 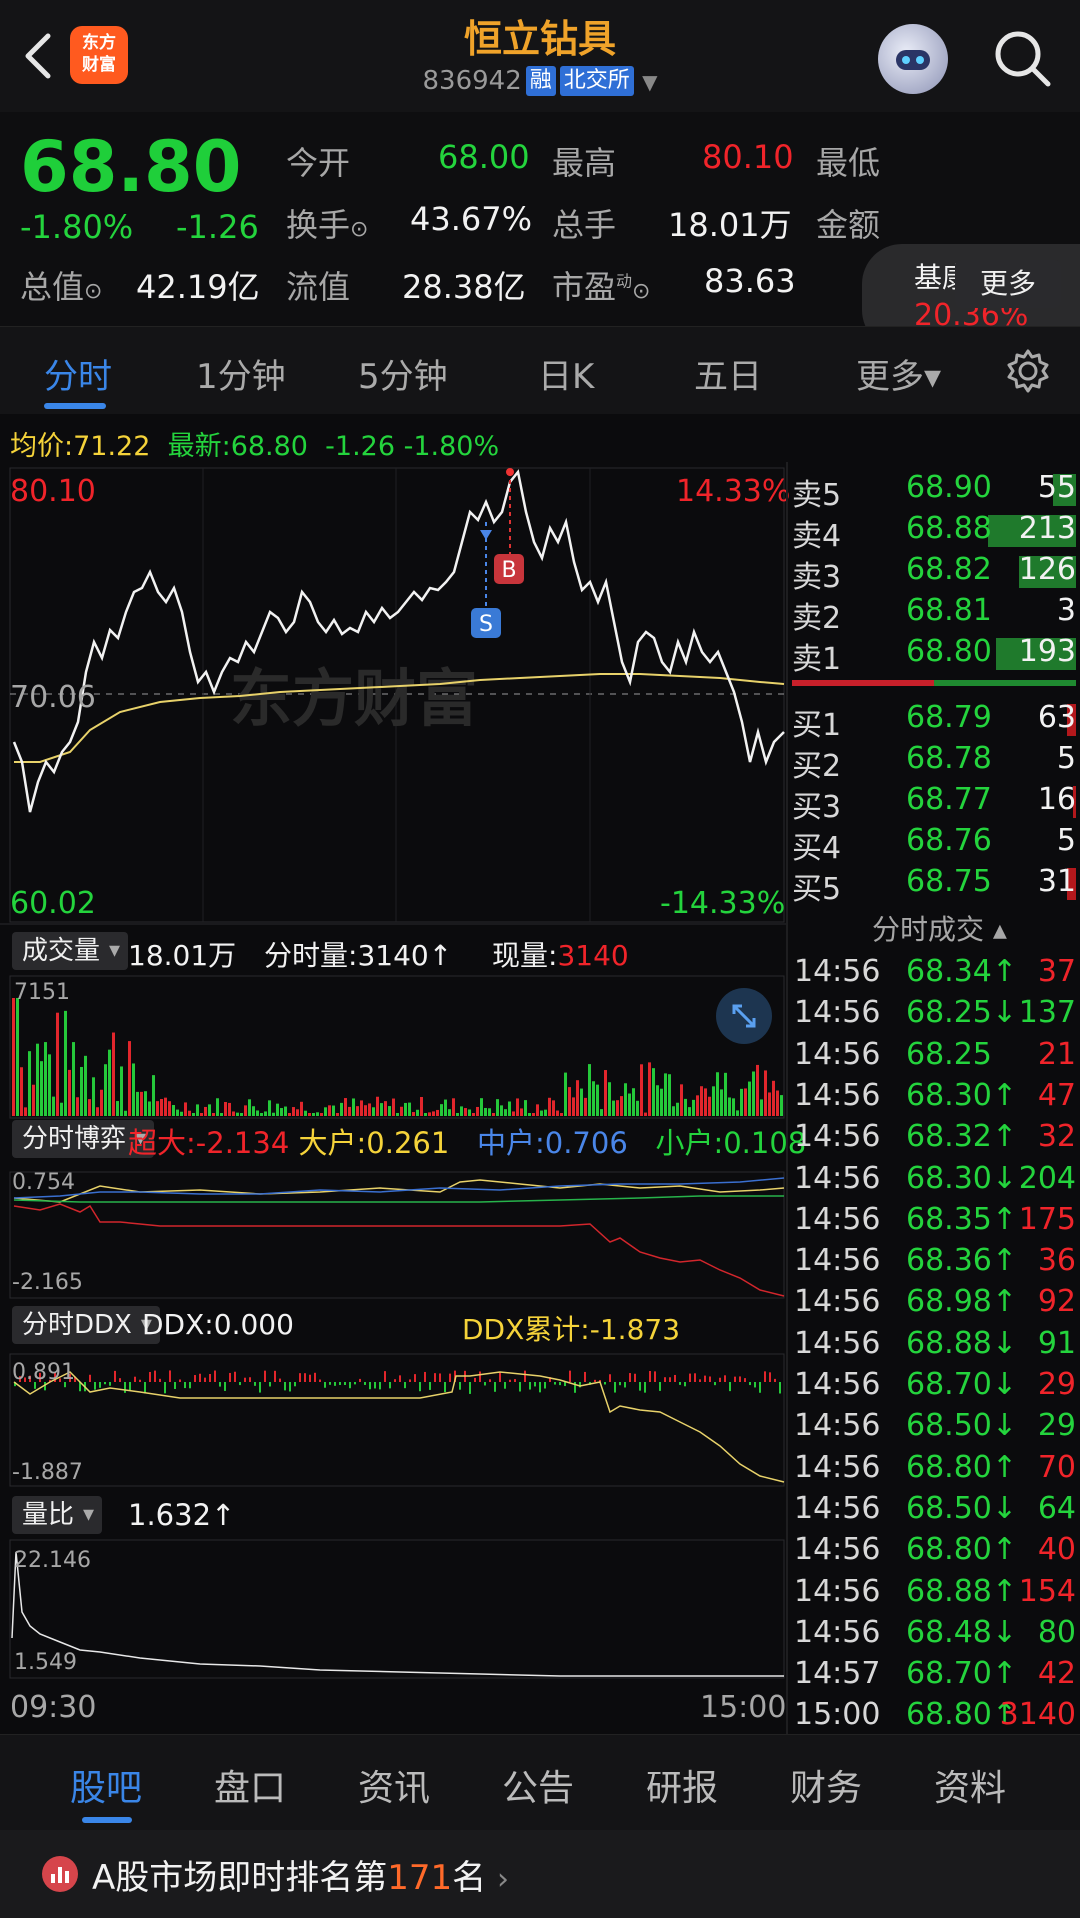 What do you see at coordinates (1056, 799) in the screenshot?
I see `level-volume: 16` at bounding box center [1056, 799].